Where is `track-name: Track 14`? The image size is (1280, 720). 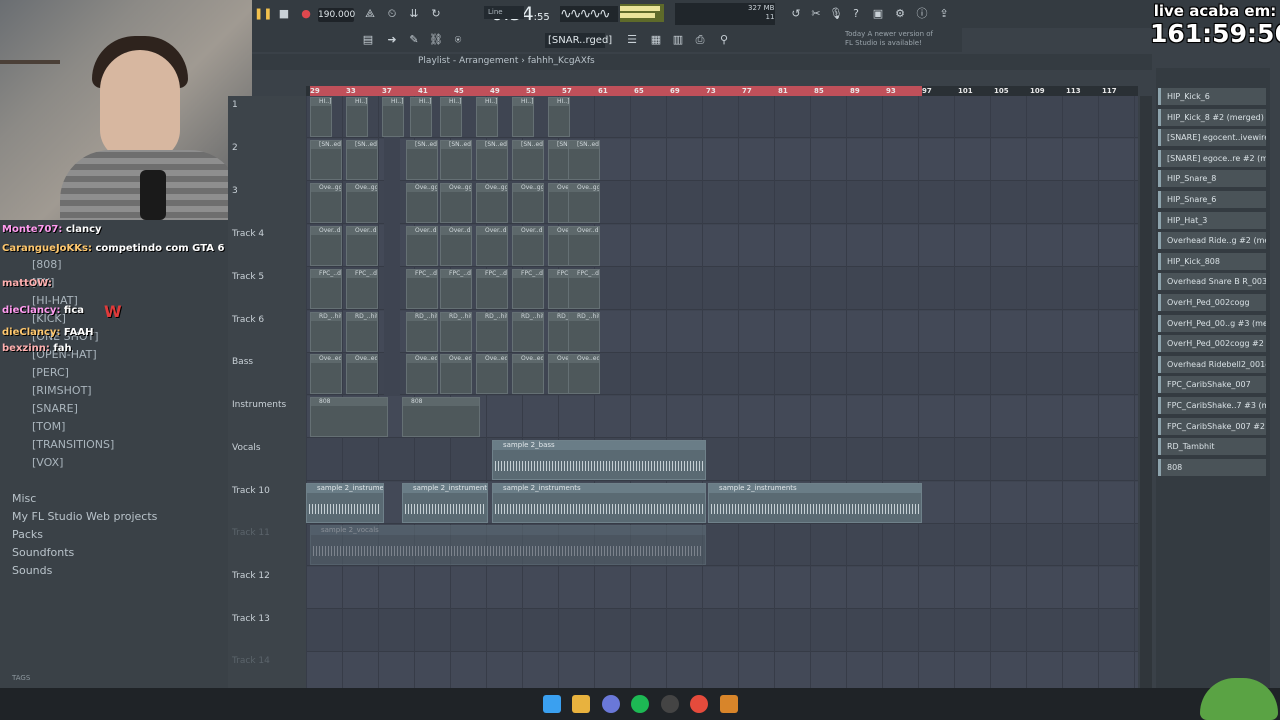
track-name: Track 14 is located at coordinates (251, 661).